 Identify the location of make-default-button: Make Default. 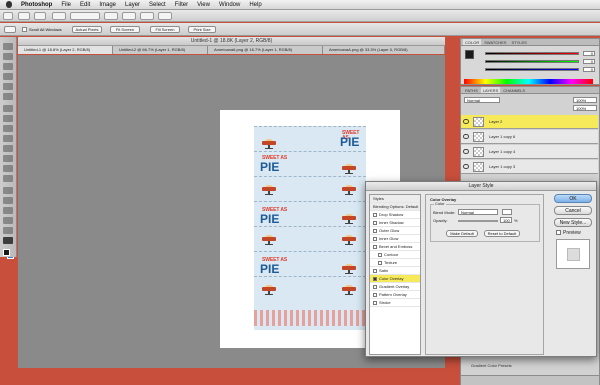
(462, 233).